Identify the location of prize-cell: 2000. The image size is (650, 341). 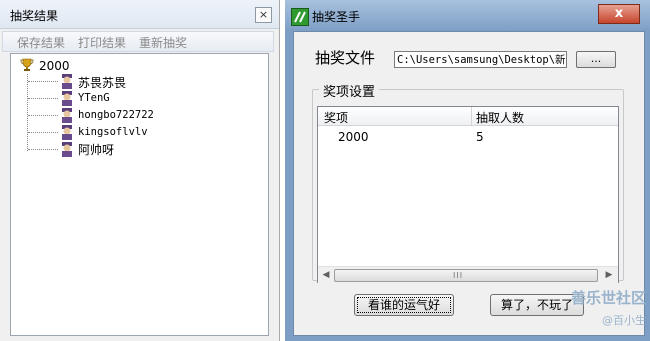
(353, 137).